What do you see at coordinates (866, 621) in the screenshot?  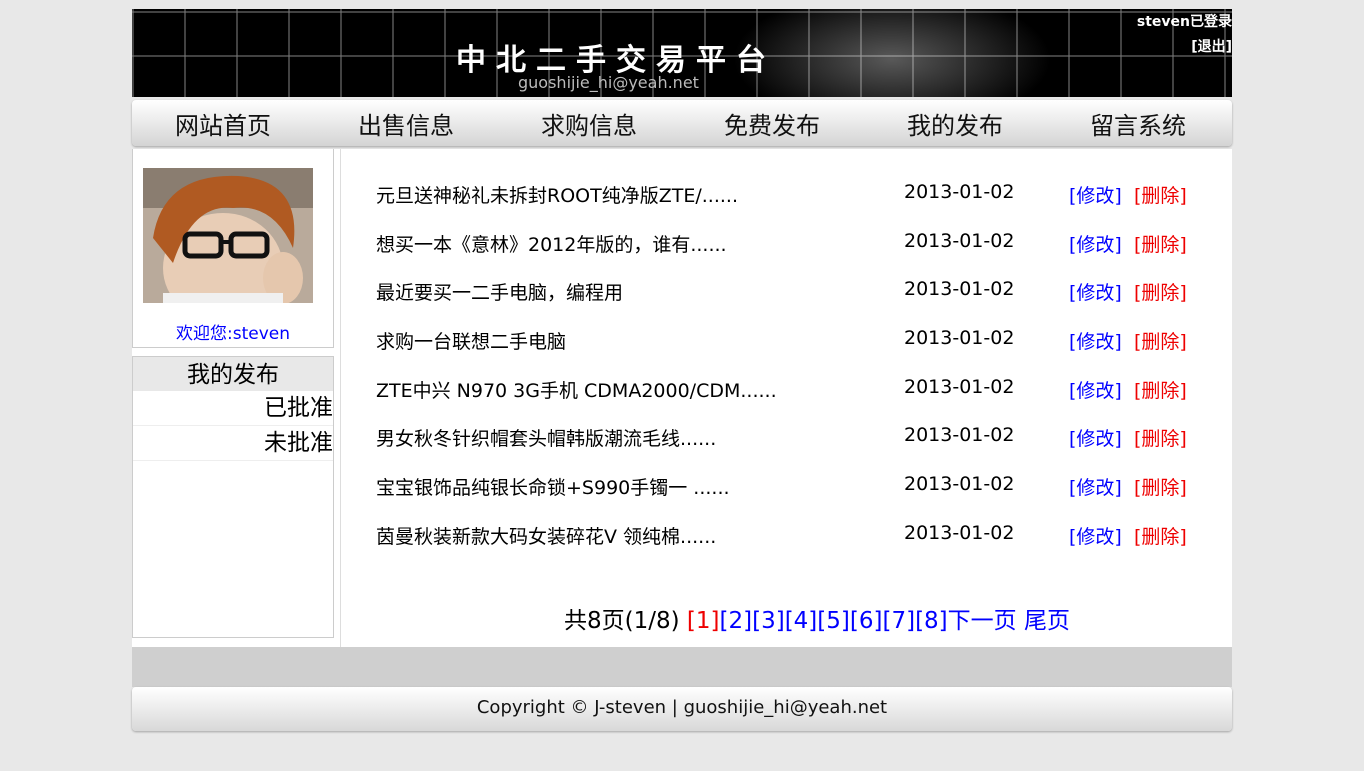 I see `page-link: [6]` at bounding box center [866, 621].